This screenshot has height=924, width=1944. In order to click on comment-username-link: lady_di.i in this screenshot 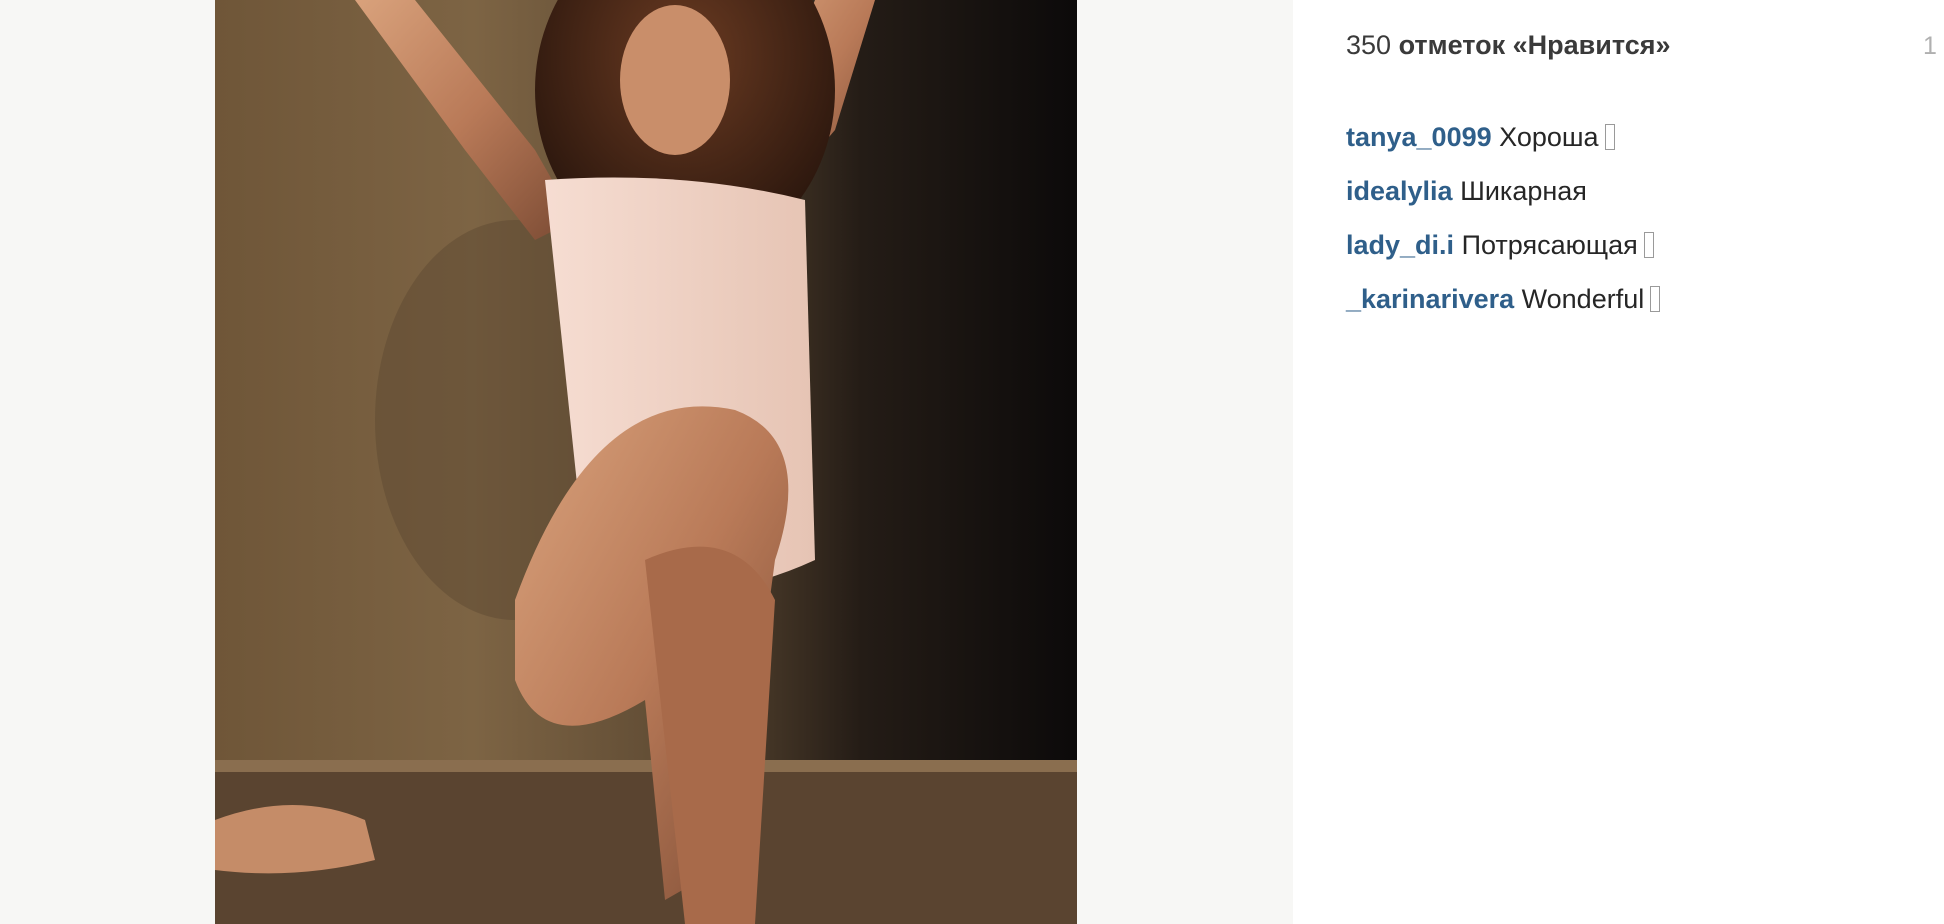, I will do `click(1400, 245)`.